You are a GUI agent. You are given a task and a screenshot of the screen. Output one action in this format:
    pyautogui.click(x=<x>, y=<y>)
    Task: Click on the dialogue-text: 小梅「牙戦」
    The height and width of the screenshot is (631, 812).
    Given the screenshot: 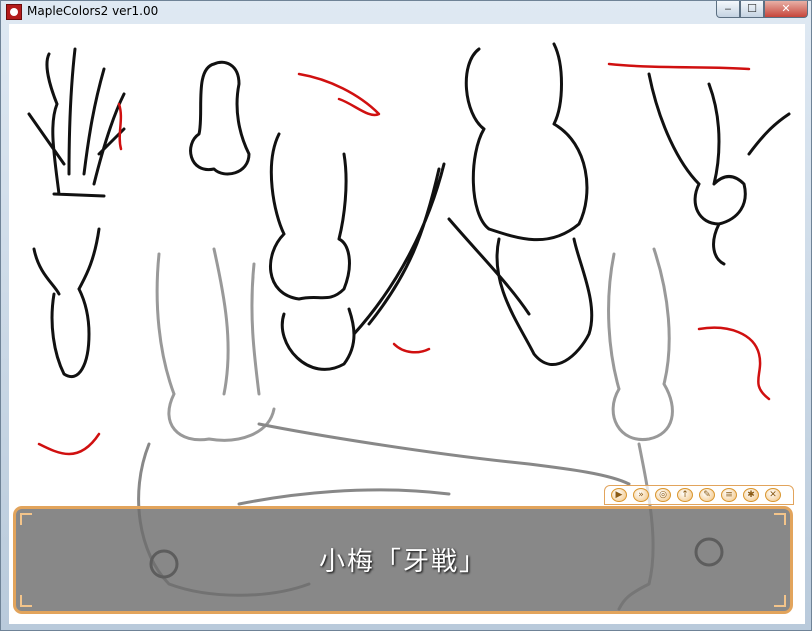 What is the action you would take?
    pyautogui.click(x=402, y=562)
    